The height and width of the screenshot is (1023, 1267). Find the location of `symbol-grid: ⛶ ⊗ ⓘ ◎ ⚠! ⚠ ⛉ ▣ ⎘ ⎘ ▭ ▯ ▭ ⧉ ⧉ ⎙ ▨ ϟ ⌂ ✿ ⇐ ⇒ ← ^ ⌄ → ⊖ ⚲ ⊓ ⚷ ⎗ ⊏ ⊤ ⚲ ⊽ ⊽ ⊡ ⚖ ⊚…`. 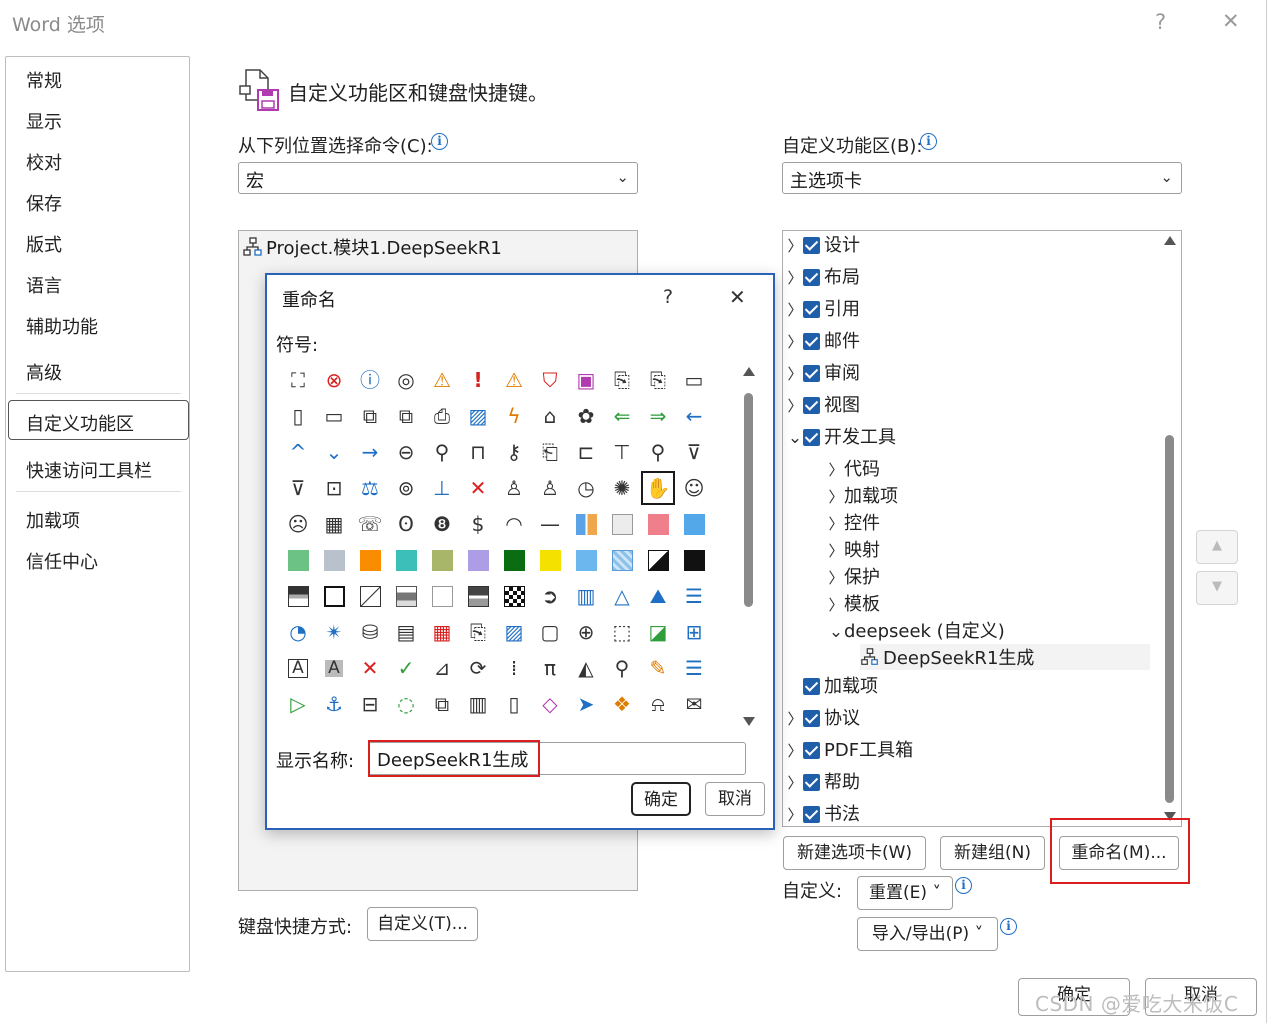

symbol-grid: ⛶ ⊗ ⓘ ◎ ⚠! ⚠ ⛉ ▣ ⎘ ⎘ ▭ ▯ ▭ ⧉ ⧉ ⎙ ▨ ϟ ⌂ ✿ ⇐ ⇒ ← ^ ⌄ → ⊖ ⚲ ⊓ ⚷ ⎗ ⊏ ⊤ ⚲ ⊽ ⊽ ⊡ ⚖ ⊚… is located at coordinates (497, 549).